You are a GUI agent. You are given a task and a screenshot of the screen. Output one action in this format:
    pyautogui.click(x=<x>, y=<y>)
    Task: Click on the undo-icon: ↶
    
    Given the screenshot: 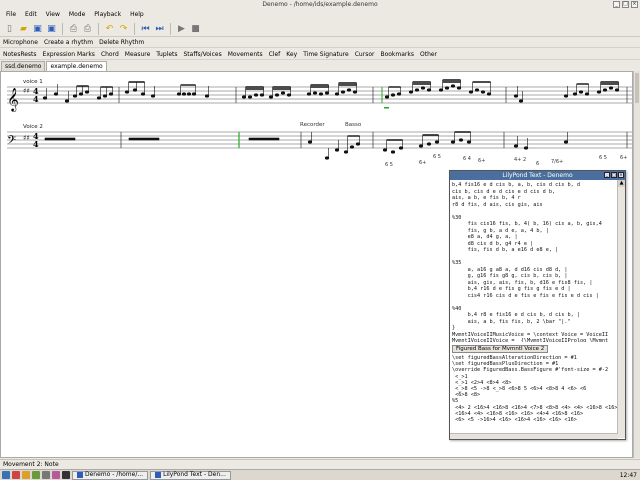 What is the action you would take?
    pyautogui.click(x=109, y=28)
    